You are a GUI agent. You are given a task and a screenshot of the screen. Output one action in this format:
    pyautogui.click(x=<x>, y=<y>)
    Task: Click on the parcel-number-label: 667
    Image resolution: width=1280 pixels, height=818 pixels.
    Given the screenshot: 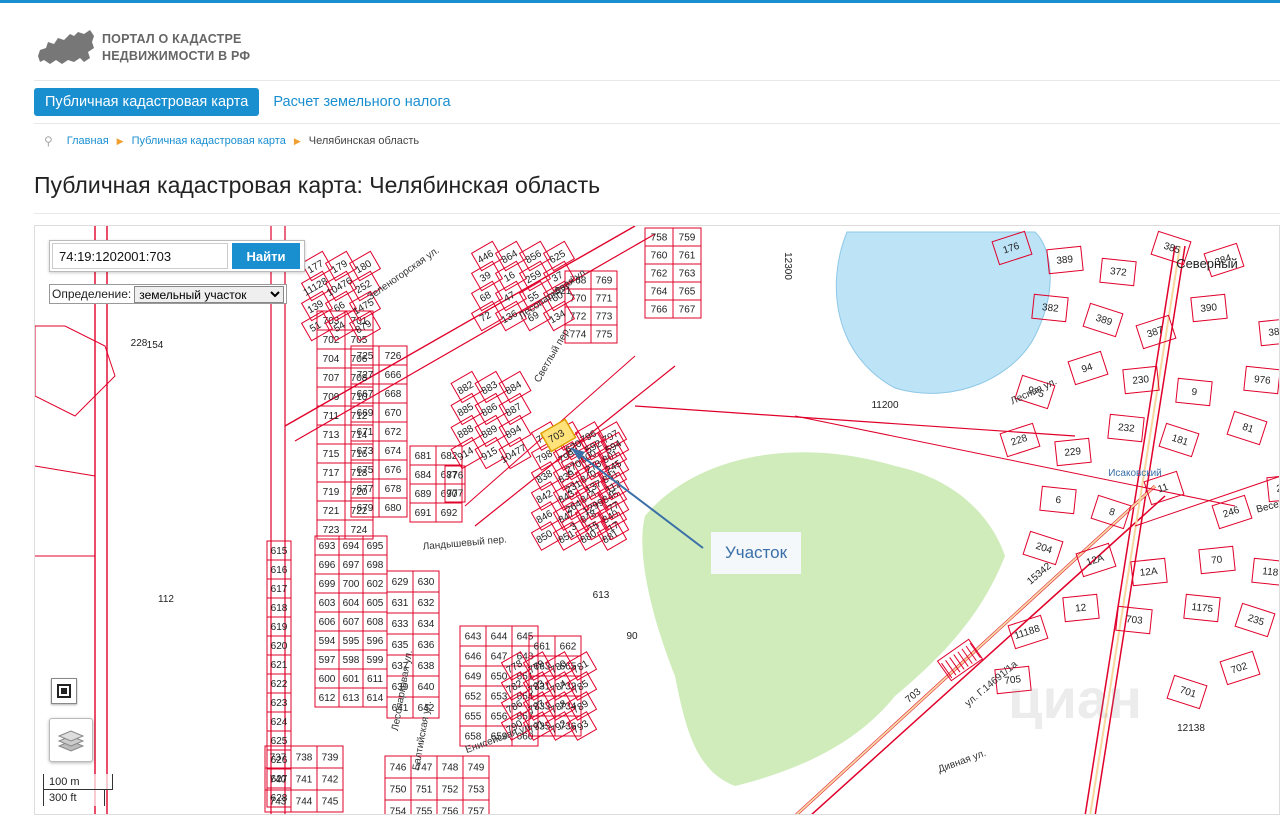 What is the action you would take?
    pyautogui.click(x=365, y=394)
    